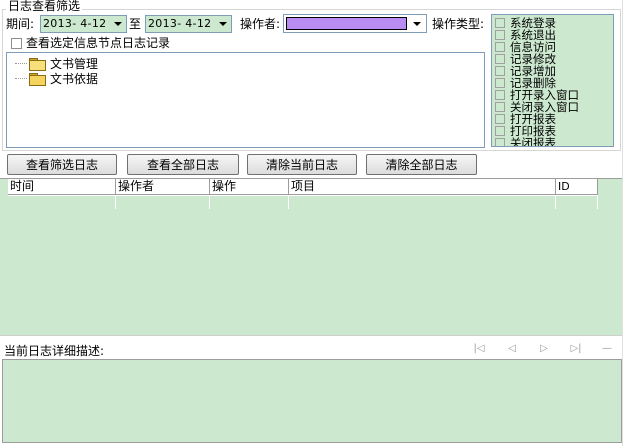 This screenshot has height=446, width=629. What do you see at coordinates (577, 187) in the screenshot?
I see `column-header-id: ID` at bounding box center [577, 187].